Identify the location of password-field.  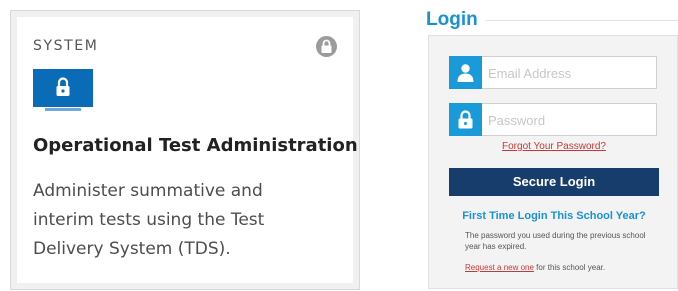
(553, 119).